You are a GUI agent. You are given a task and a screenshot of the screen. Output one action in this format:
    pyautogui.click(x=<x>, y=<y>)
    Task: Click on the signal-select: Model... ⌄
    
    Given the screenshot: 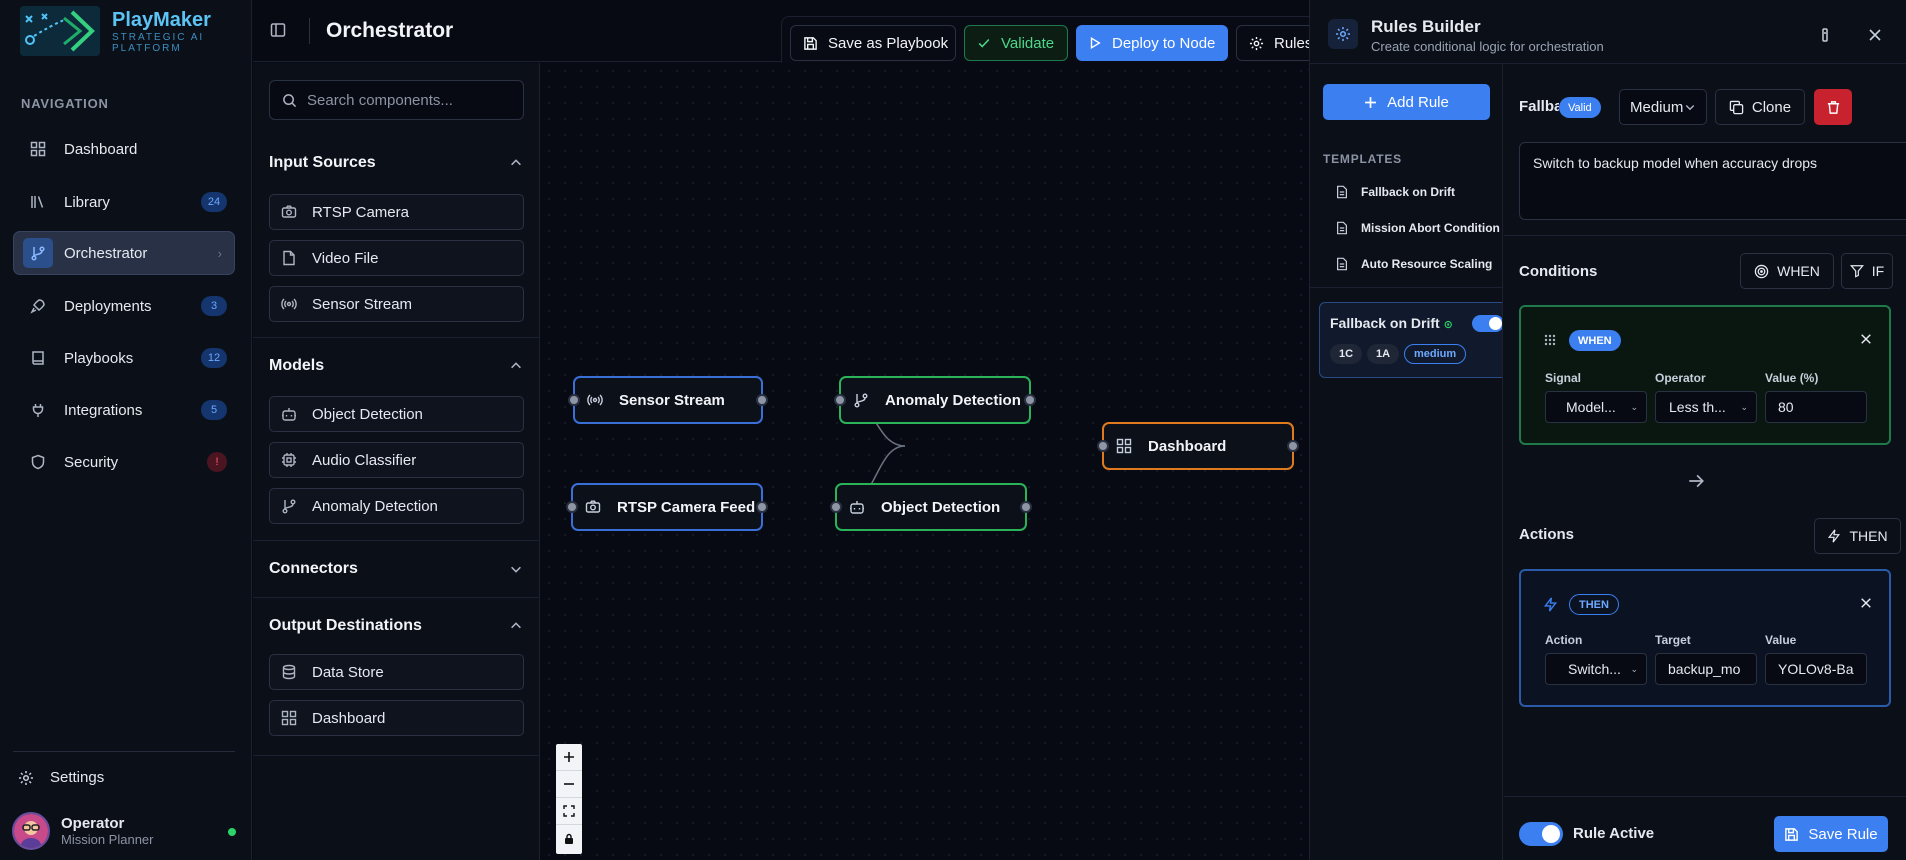 What is the action you would take?
    pyautogui.click(x=1596, y=407)
    